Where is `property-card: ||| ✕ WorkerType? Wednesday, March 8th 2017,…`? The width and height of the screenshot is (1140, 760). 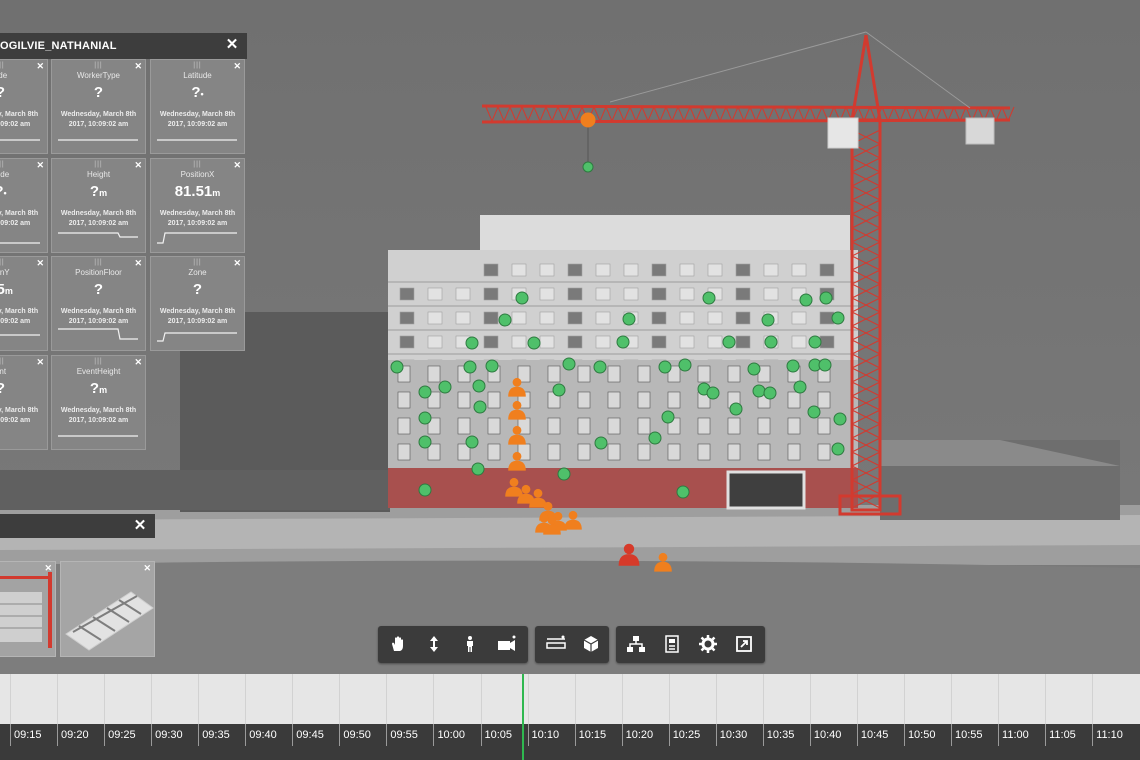 property-card: ||| ✕ WorkerType? Wednesday, March 8th 2017,… is located at coordinates (98, 106).